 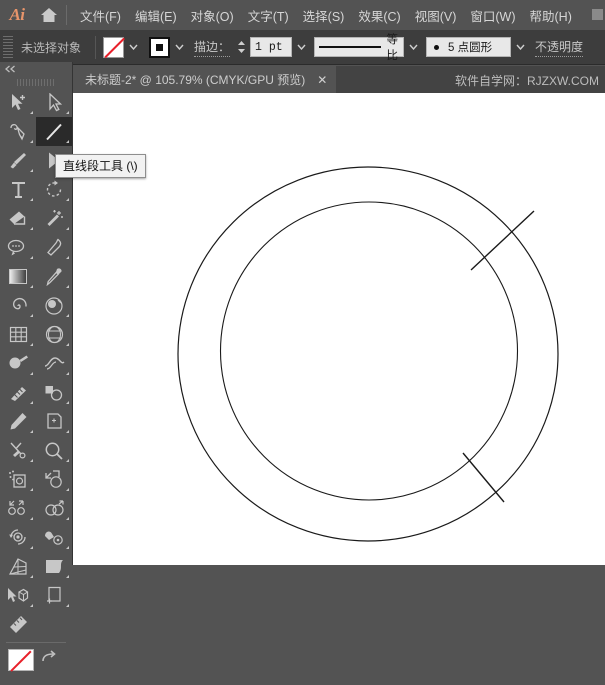 I want to click on fill-color-swatch, so click(x=21, y=660).